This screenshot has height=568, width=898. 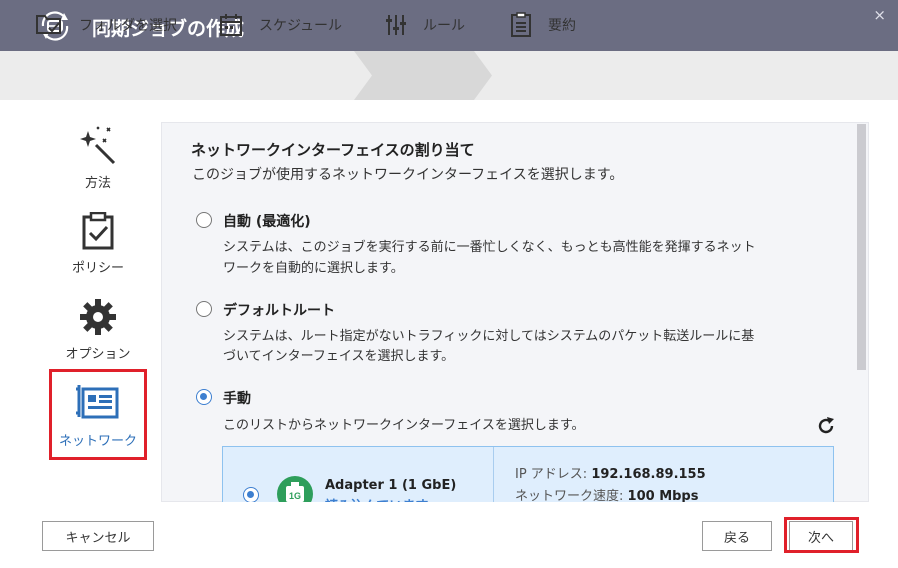 I want to click on radio-default-route, so click(x=204, y=309).